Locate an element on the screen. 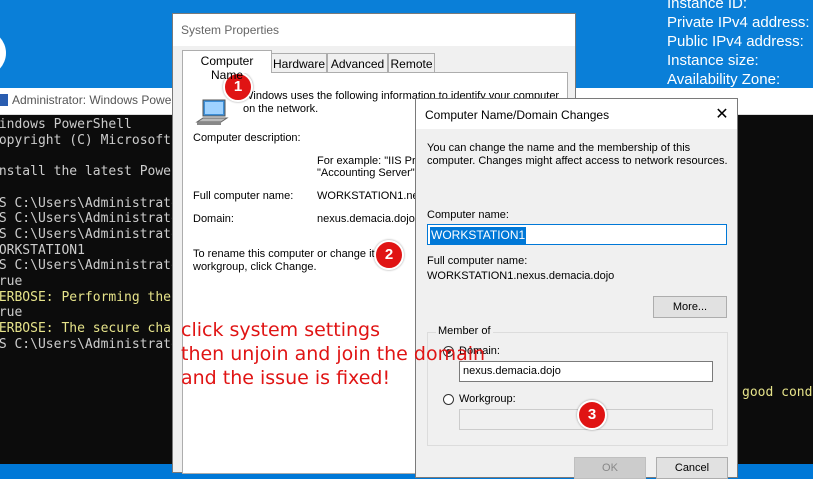  ec2-info-line: Private IPv4 address: is located at coordinates (738, 22).